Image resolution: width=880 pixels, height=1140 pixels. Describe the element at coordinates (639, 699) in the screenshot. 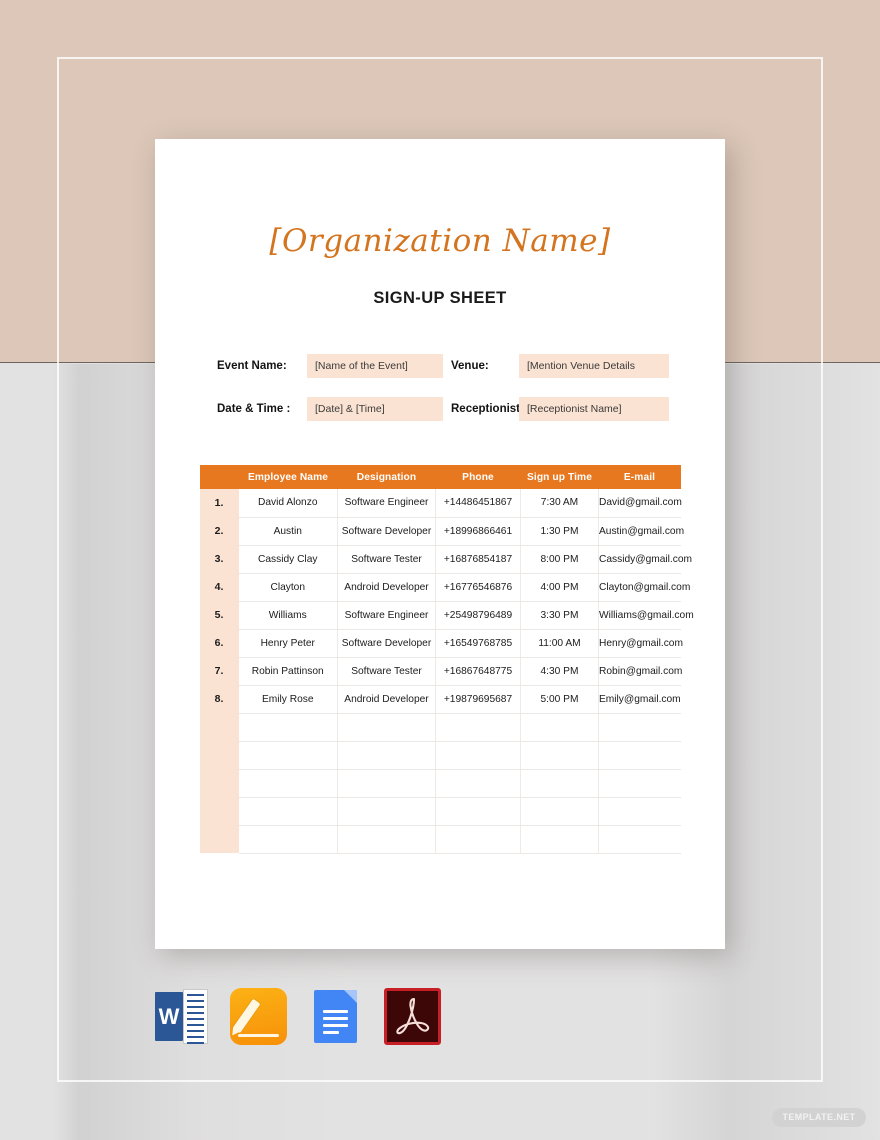

I see `cell-email: Emily@gmail.com` at that location.